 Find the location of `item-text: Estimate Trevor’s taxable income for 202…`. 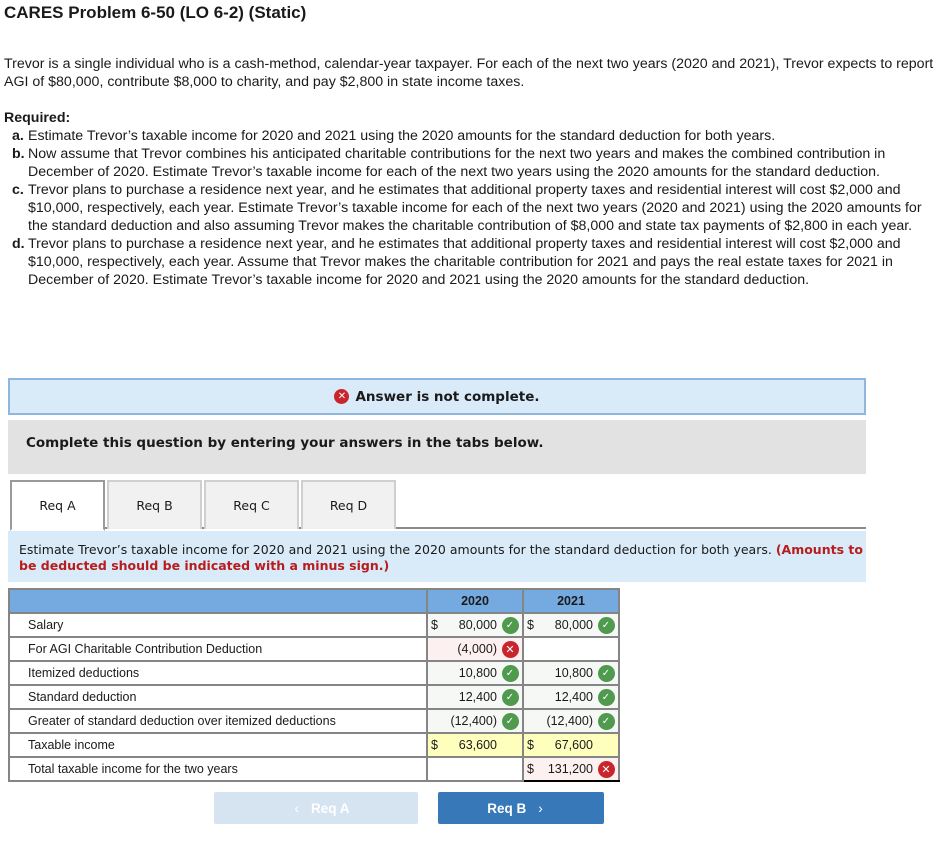

item-text: Estimate Trevor’s taxable income for 202… is located at coordinates (402, 136).